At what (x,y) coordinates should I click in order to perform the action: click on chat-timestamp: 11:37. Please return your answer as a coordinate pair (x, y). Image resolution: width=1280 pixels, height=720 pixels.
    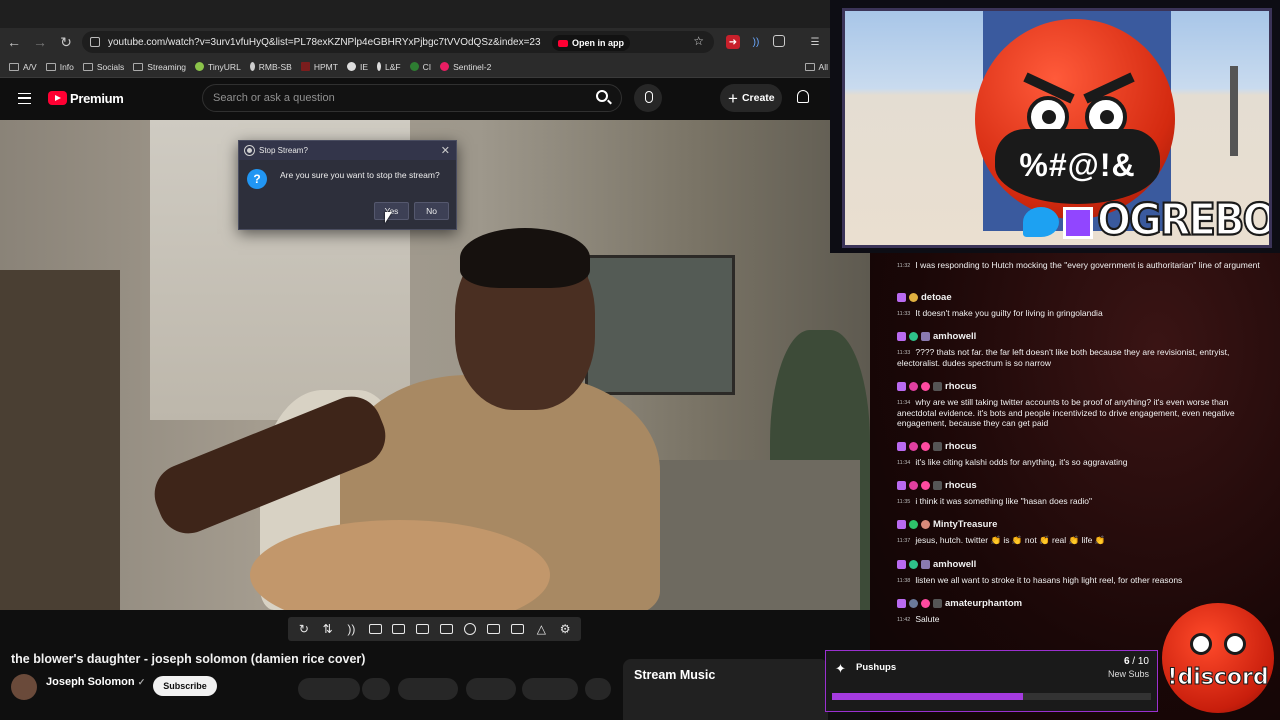
    Looking at the image, I should click on (904, 540).